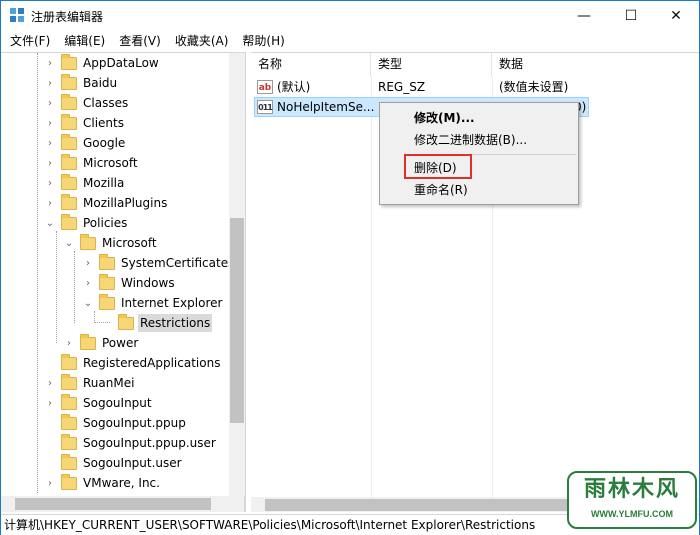 The image size is (700, 535). What do you see at coordinates (431, 65) in the screenshot?
I see `column-header-type: 类型` at bounding box center [431, 65].